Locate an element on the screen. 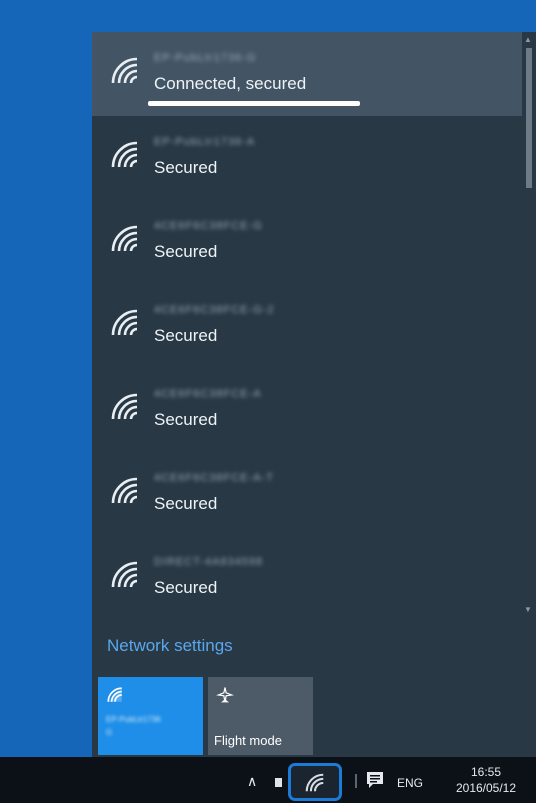 The height and width of the screenshot is (803, 536). network-item: DIRECT-4A834598 Secured is located at coordinates (307, 578).